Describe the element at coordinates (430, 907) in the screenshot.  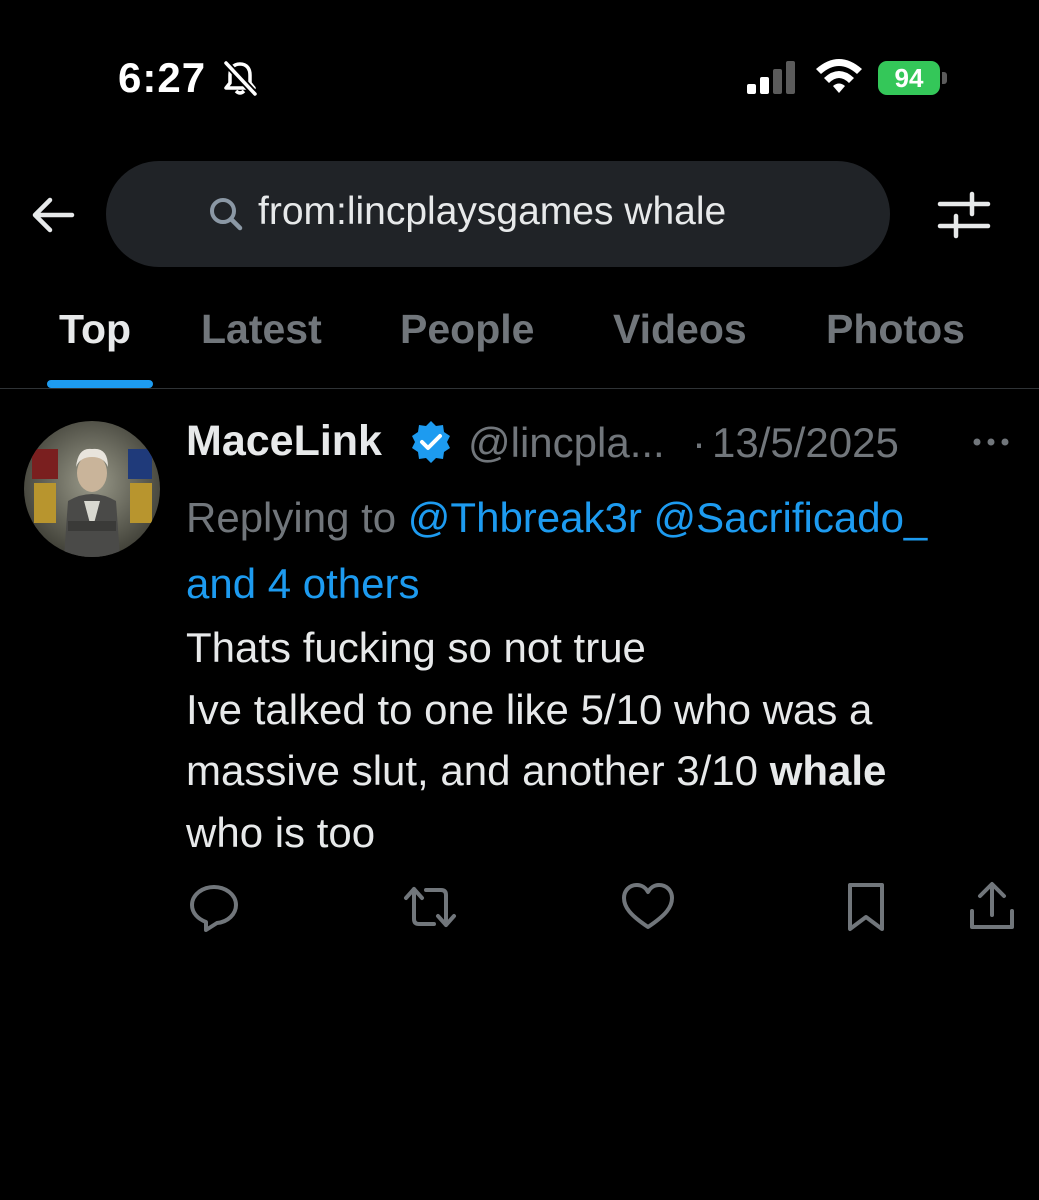
I see `retweet-icon` at that location.